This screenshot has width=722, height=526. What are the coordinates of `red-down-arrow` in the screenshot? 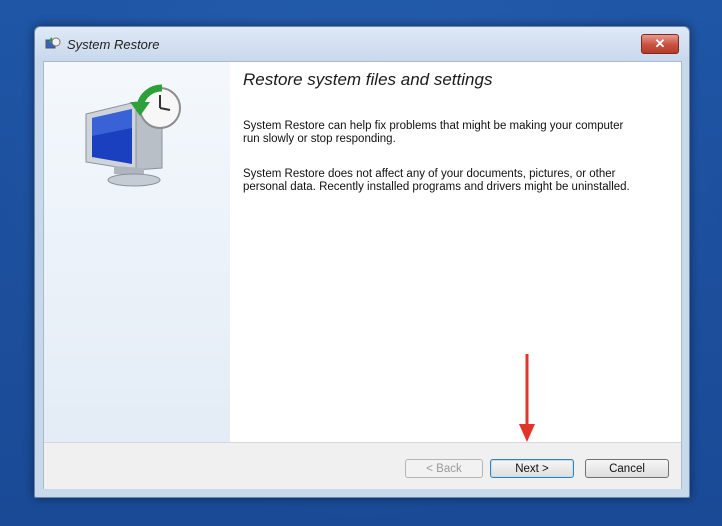 It's located at (527, 398).